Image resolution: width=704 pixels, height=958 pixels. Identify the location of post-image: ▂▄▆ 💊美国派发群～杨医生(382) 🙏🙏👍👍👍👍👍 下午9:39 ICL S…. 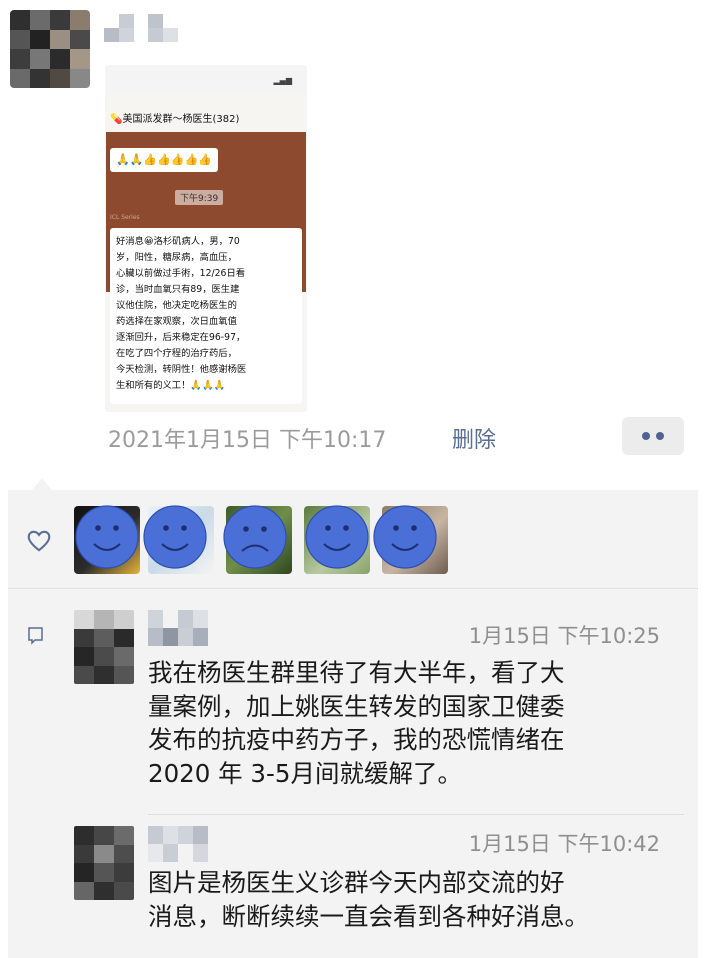
(206, 238).